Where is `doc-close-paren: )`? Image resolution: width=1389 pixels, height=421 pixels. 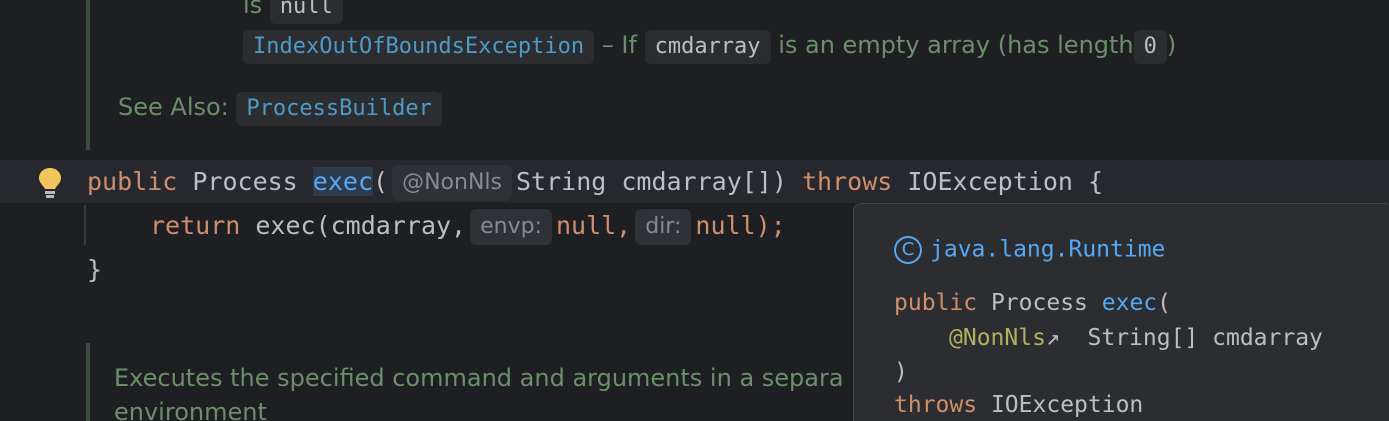
doc-close-paren: ) is located at coordinates (1171, 45).